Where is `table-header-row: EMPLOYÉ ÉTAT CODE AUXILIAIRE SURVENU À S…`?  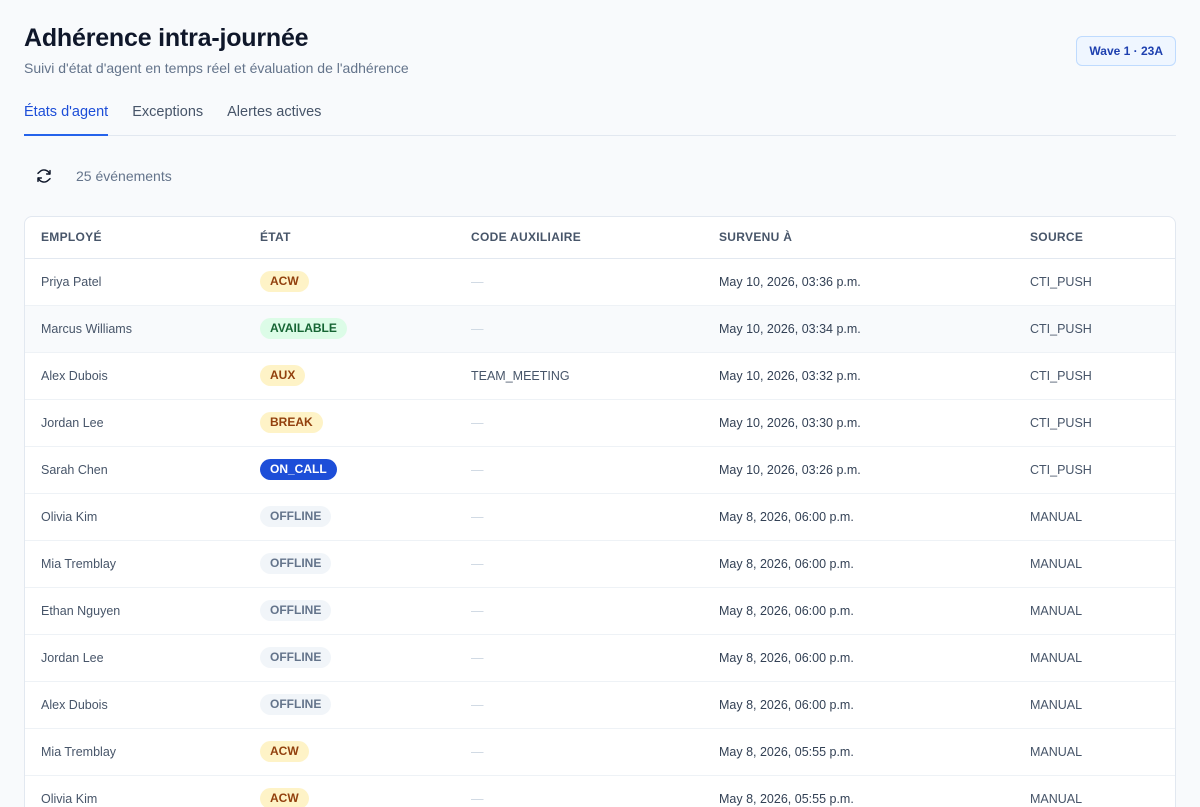
table-header-row: EMPLOYÉ ÉTAT CODE AUXILIAIRE SURVENU À S… is located at coordinates (600, 238).